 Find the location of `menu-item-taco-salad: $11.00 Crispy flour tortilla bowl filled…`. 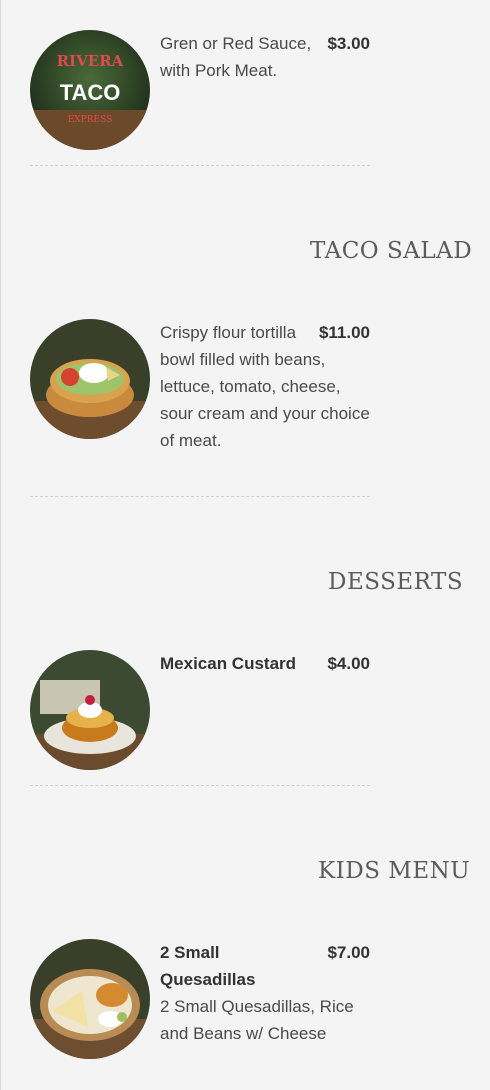

menu-item-taco-salad: $11.00 Crispy flour tortilla bowl filled… is located at coordinates (200, 386).